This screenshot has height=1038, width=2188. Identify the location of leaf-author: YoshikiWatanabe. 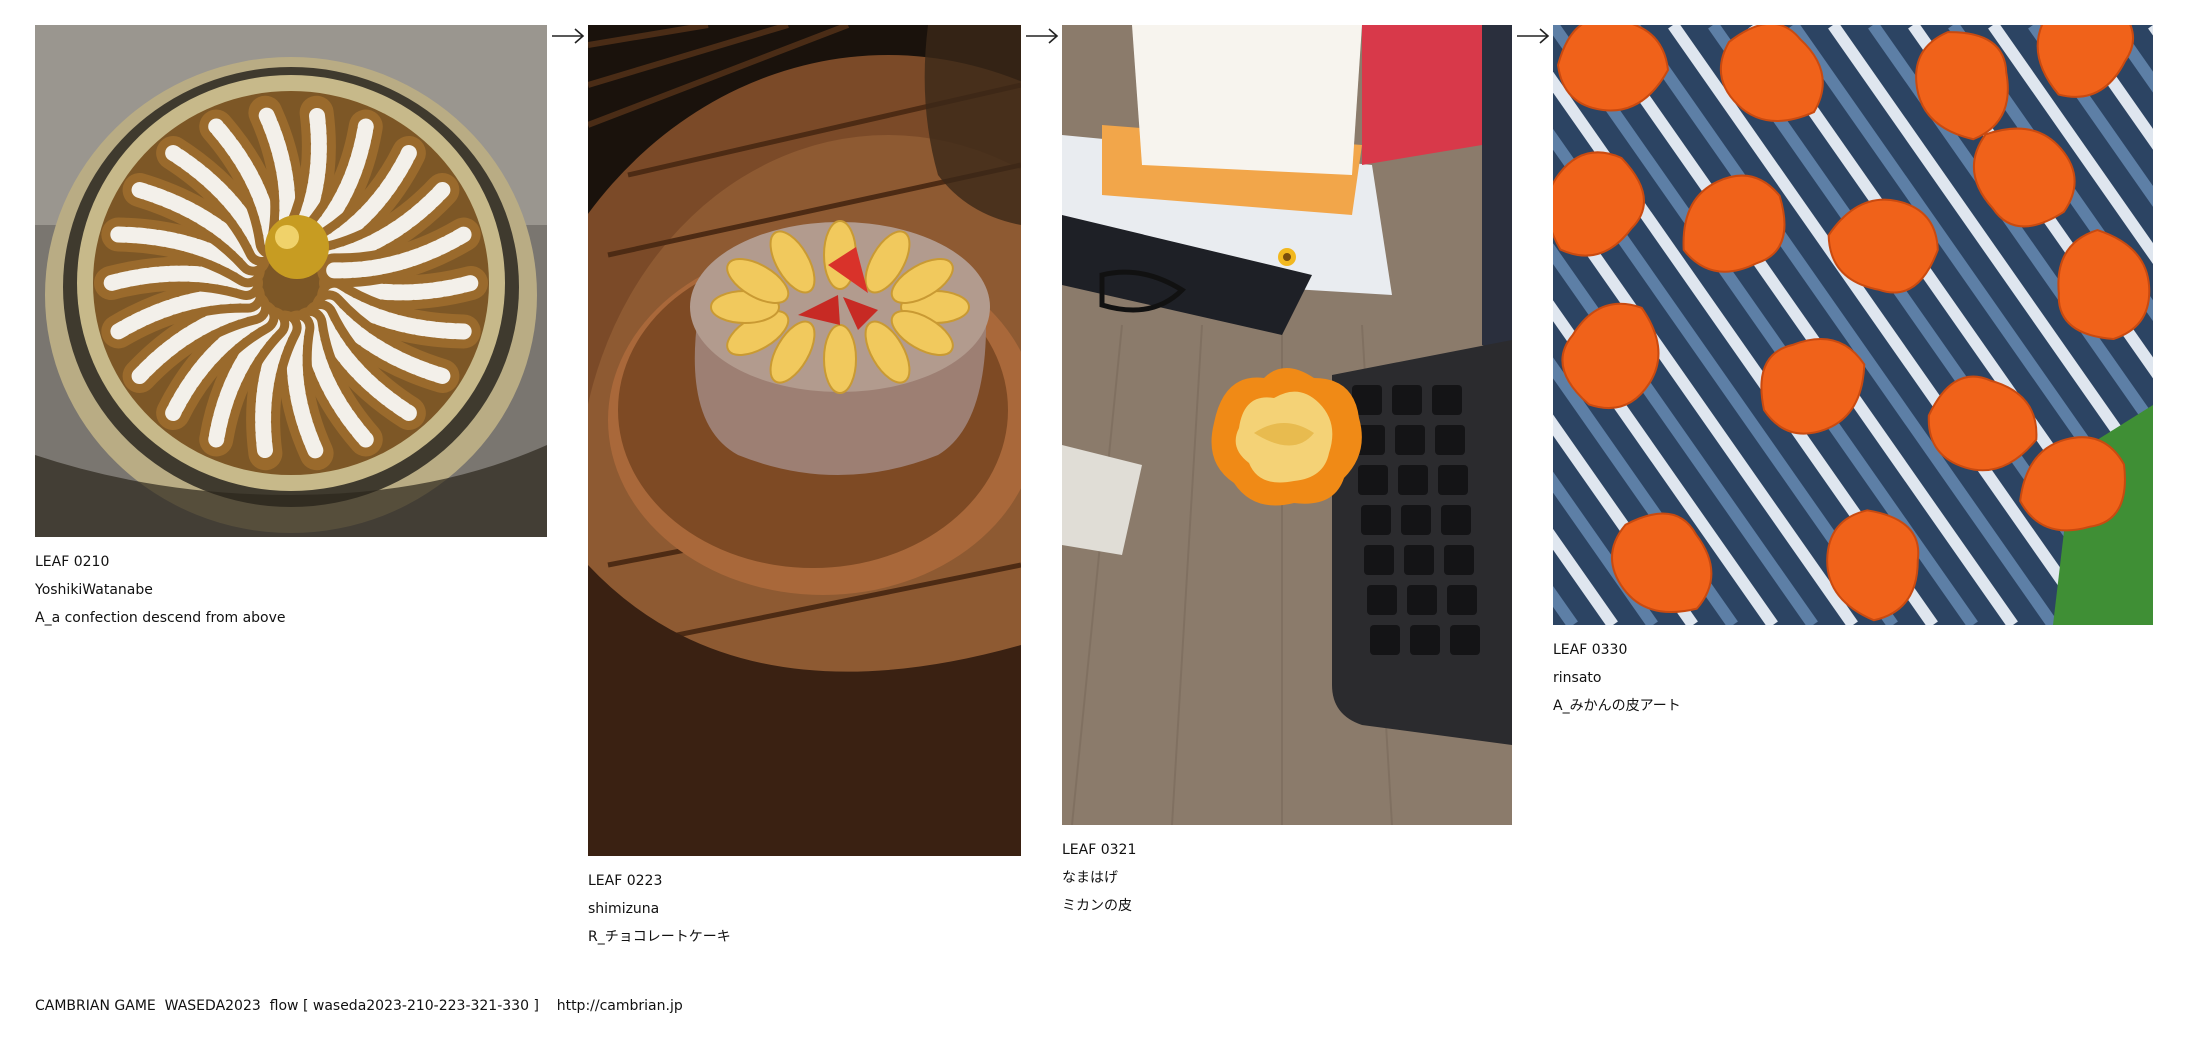
(94, 590).